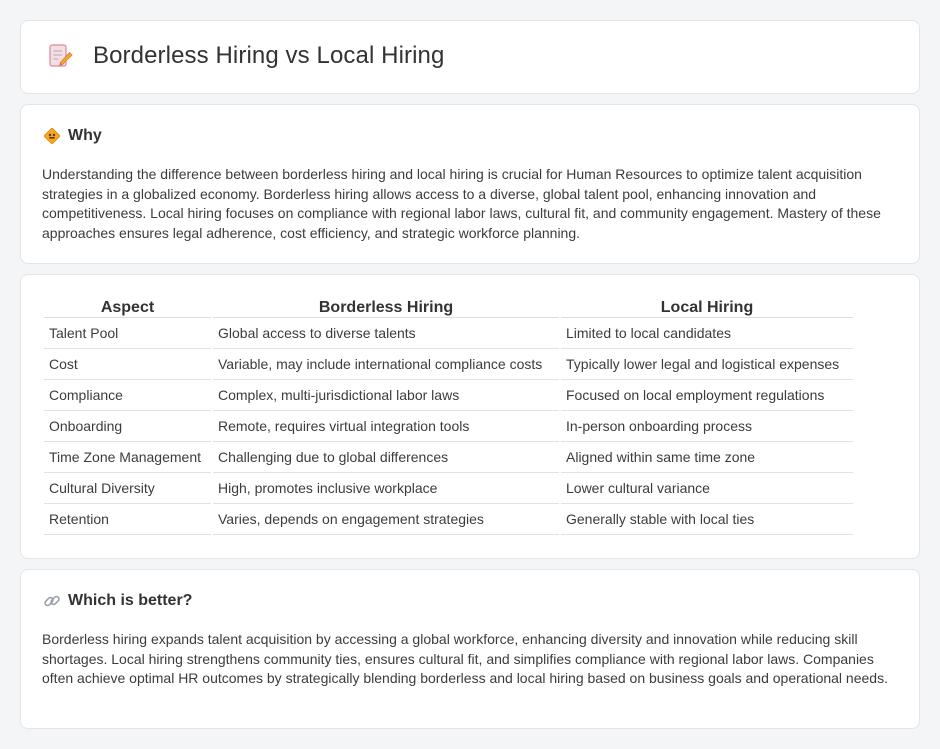 This screenshot has height=749, width=940. I want to click on aspect-cell: Onboarding, so click(127, 426).